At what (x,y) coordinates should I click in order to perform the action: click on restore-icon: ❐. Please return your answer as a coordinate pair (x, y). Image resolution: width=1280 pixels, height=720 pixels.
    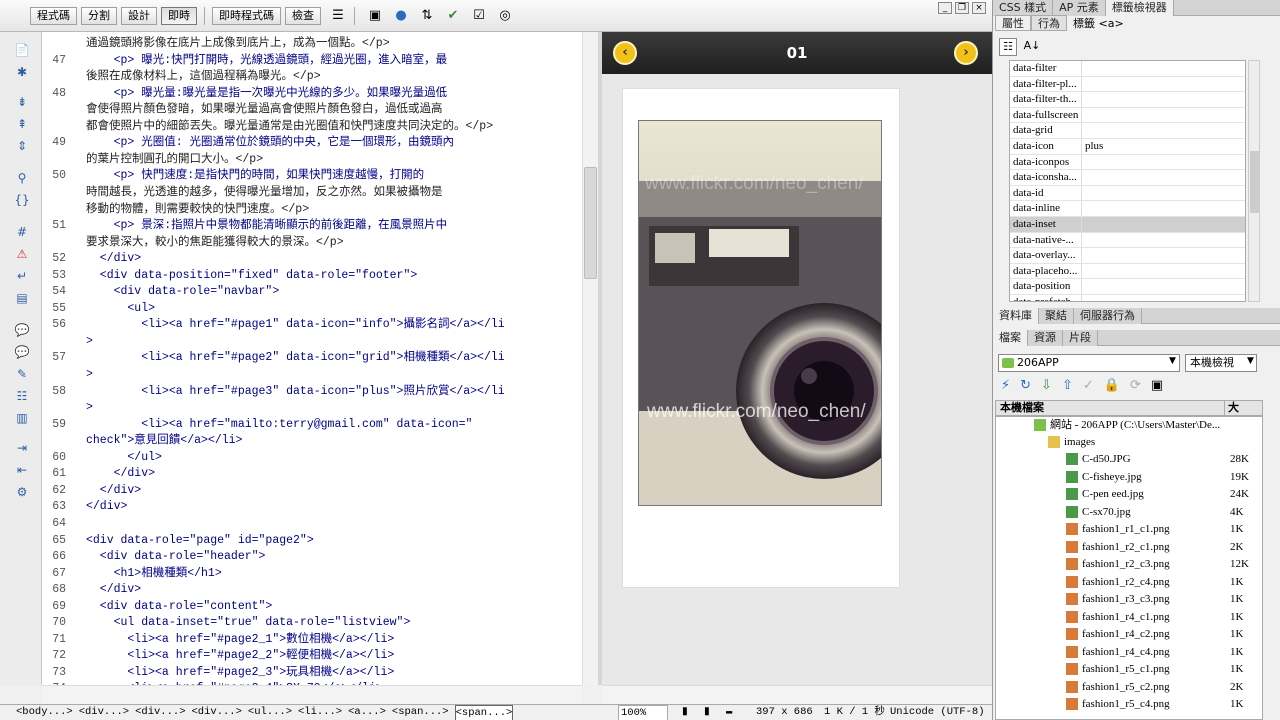
    Looking at the image, I should click on (962, 8).